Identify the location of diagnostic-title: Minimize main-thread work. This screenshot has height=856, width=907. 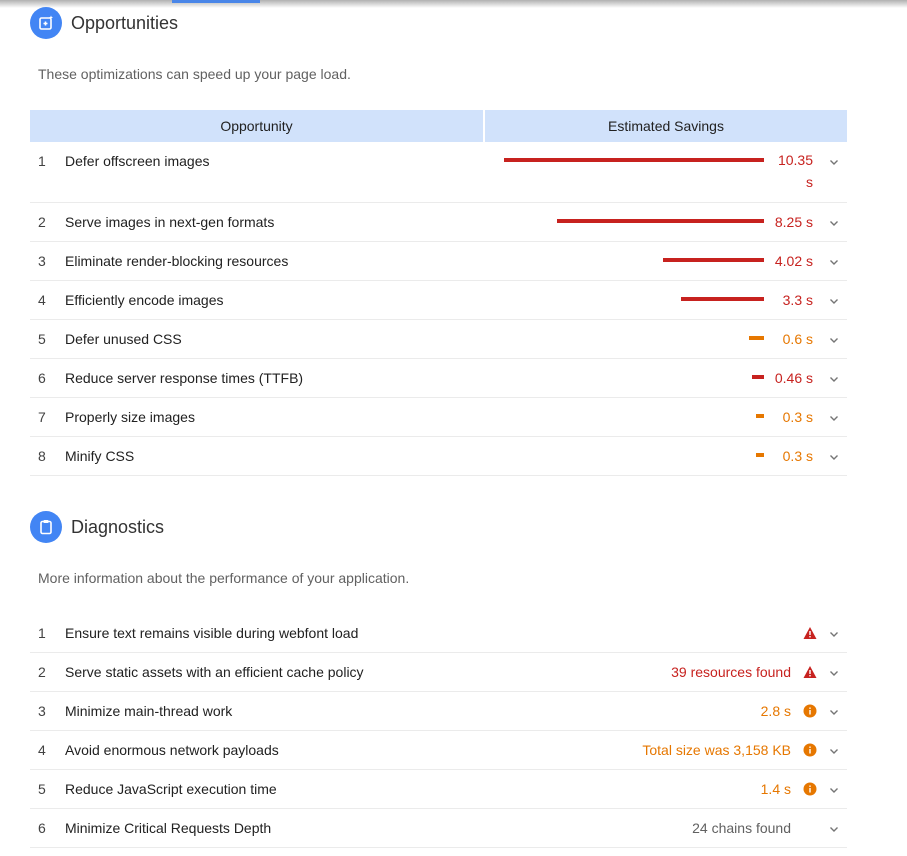
(149, 711).